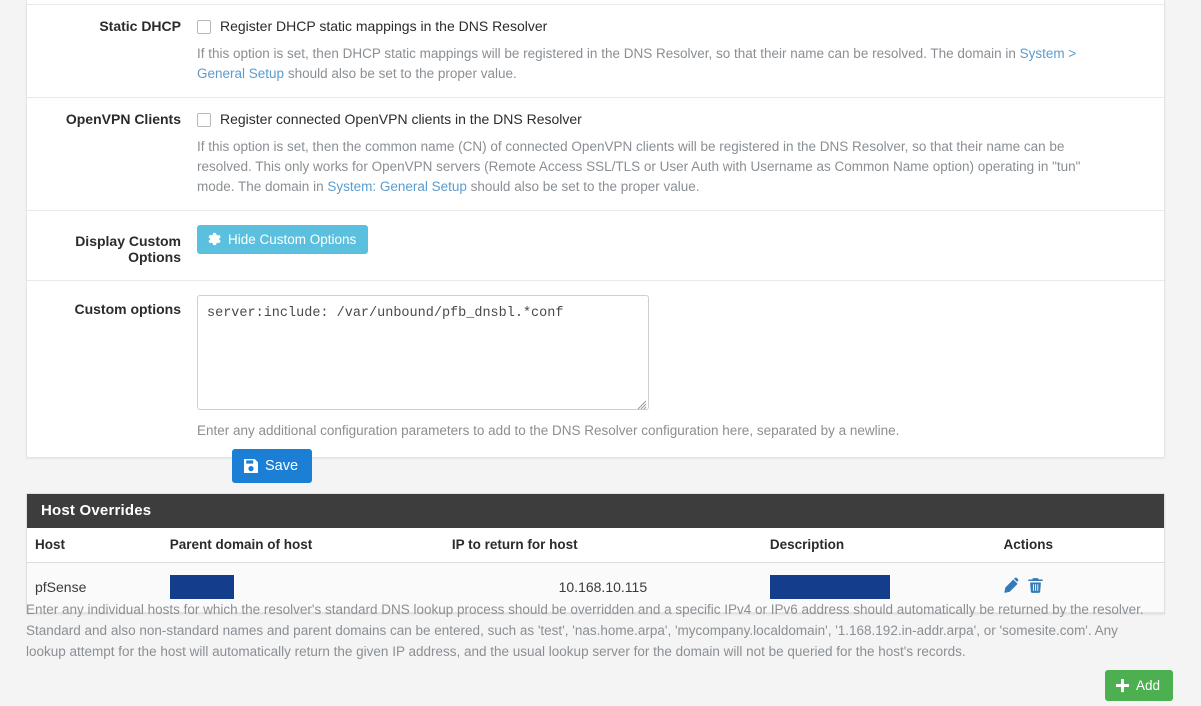 The image size is (1201, 706). What do you see at coordinates (123, 119) in the screenshot?
I see `form-label-openvpn-clients: OpenVPN Clients` at bounding box center [123, 119].